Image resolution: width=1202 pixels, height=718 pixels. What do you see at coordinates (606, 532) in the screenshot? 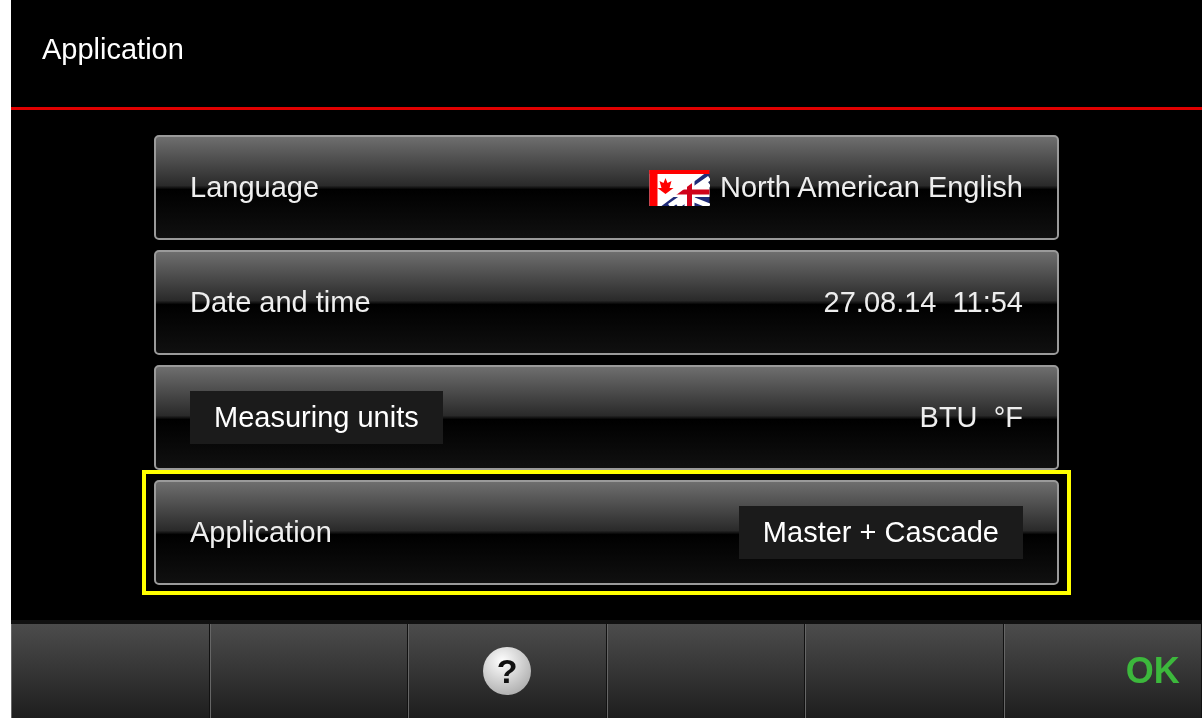
I see `setting-row-button: Application Master + Cascade` at bounding box center [606, 532].